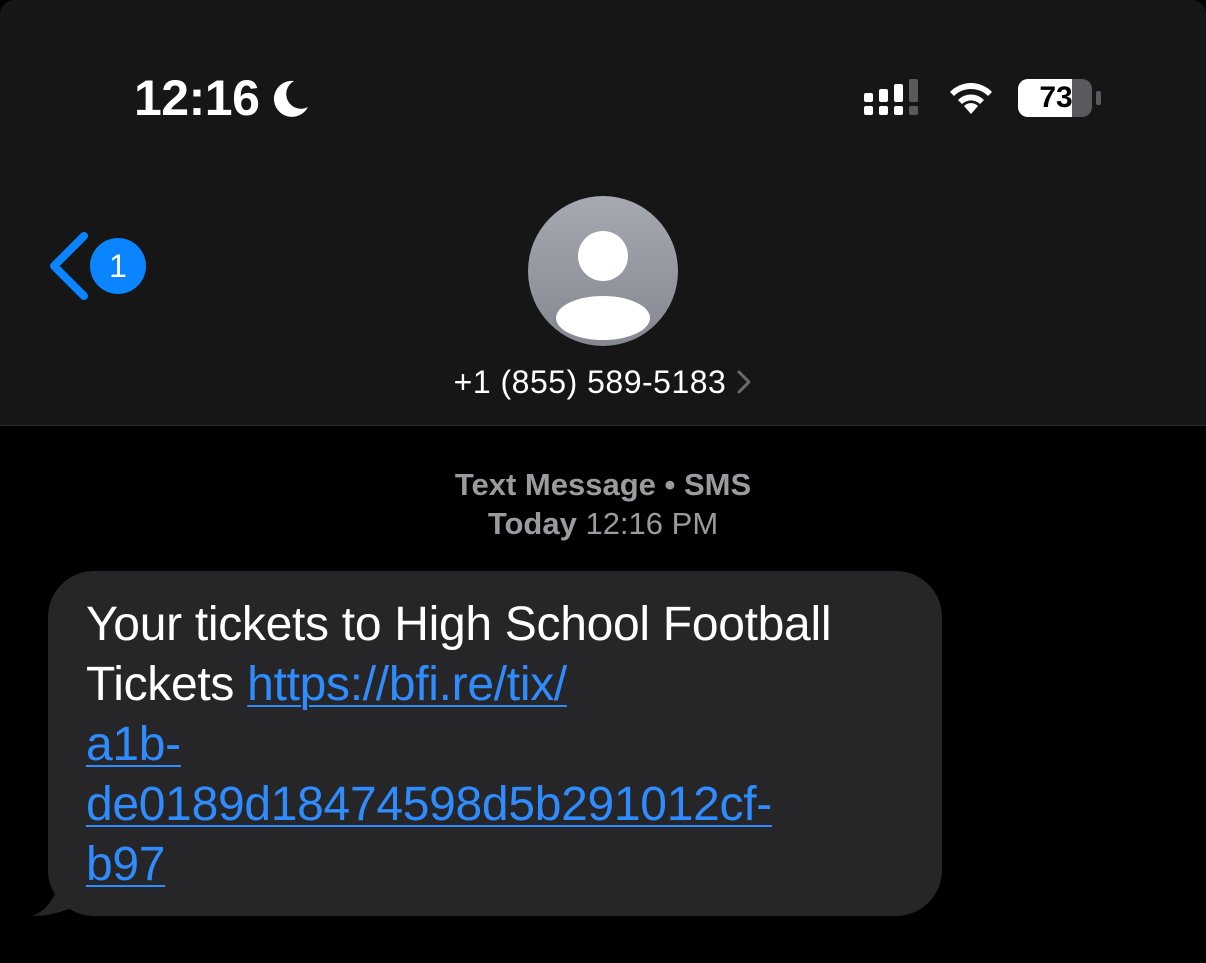  I want to click on chevron-left-icon, so click(69, 266).